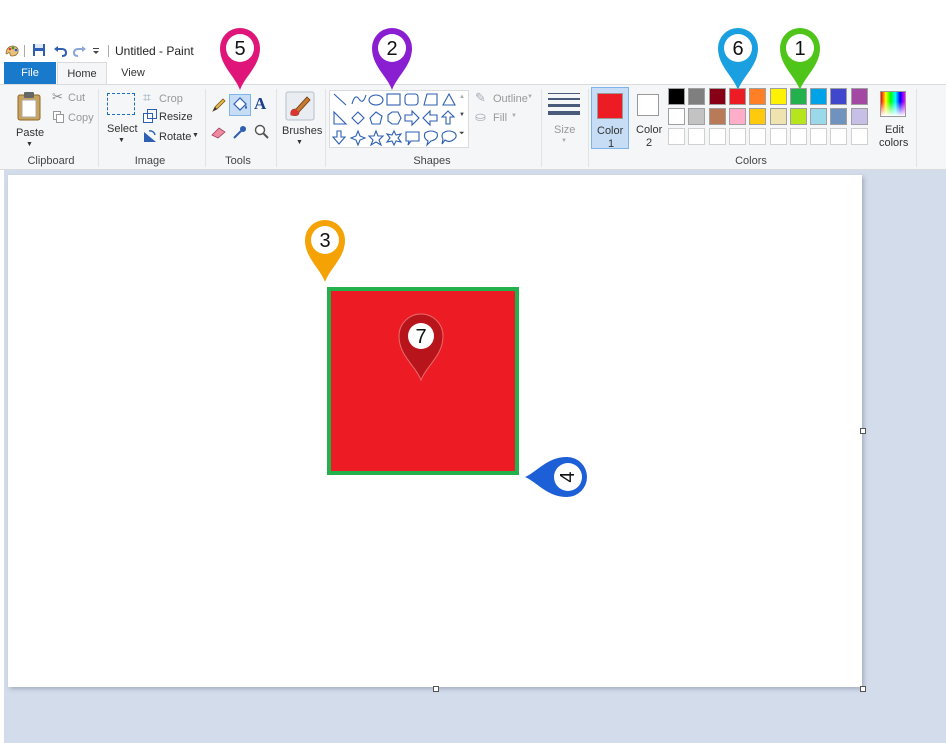 This screenshot has height=743, width=946. Describe the element at coordinates (506, 98) in the screenshot. I see `outline-button: ✎ Outline ▼` at that location.